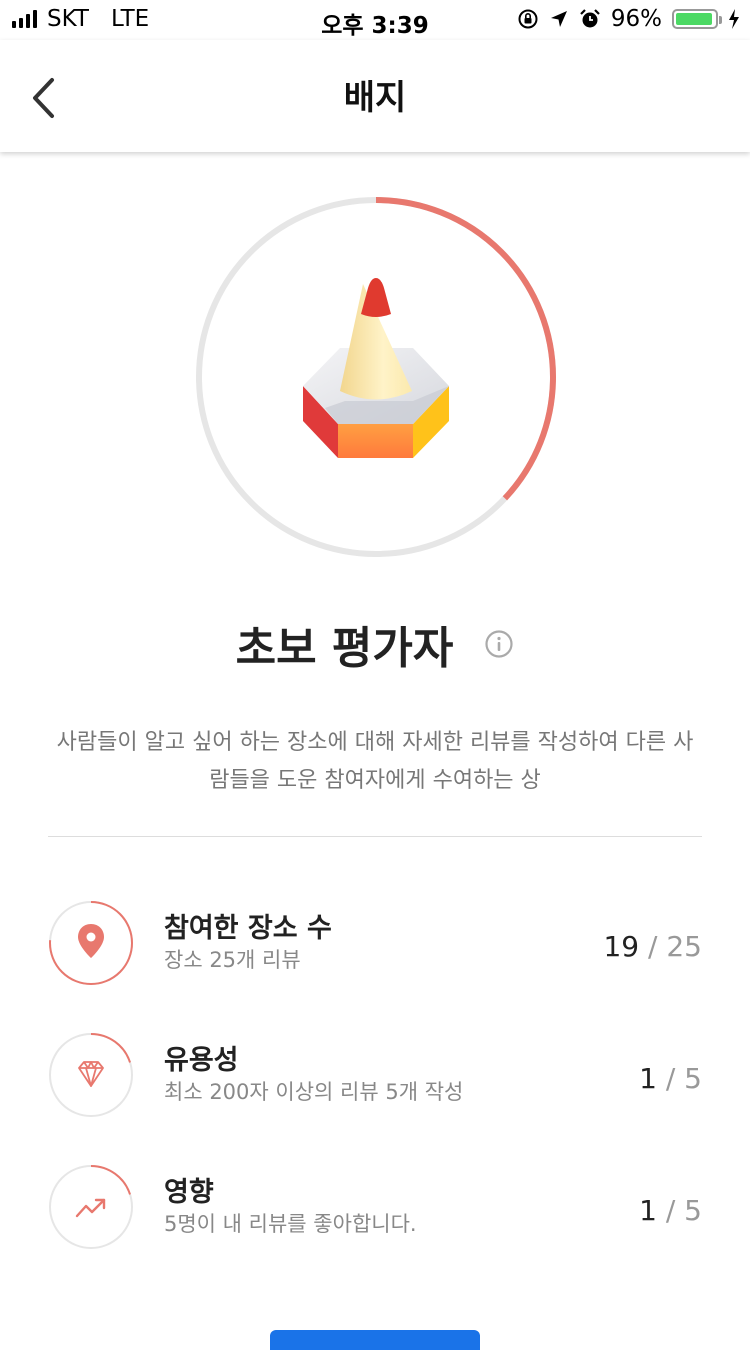  I want to click on map-pin-icon, so click(91, 941).